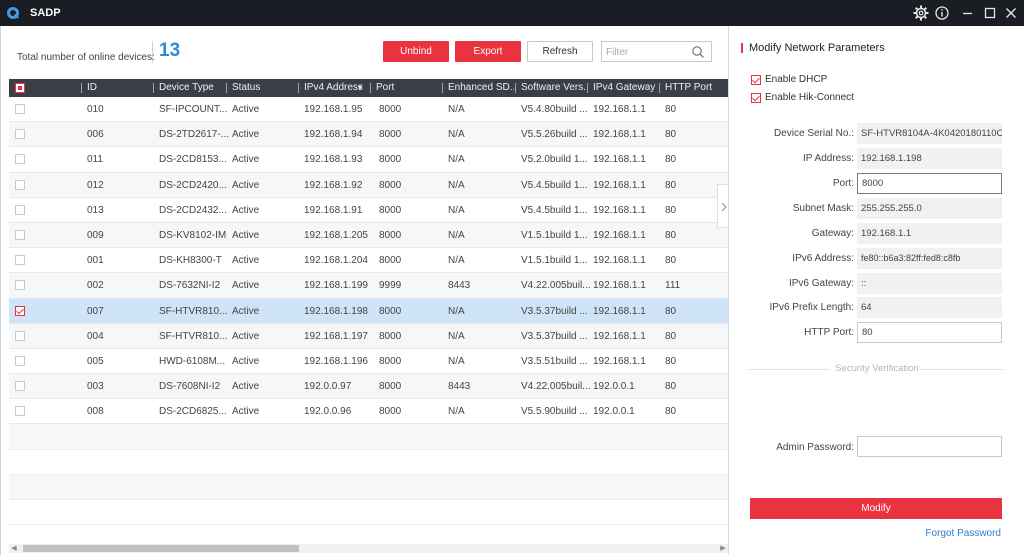  What do you see at coordinates (336, 361) in the screenshot?
I see `cell-ipv4-address: 192.168.1.196` at bounding box center [336, 361].